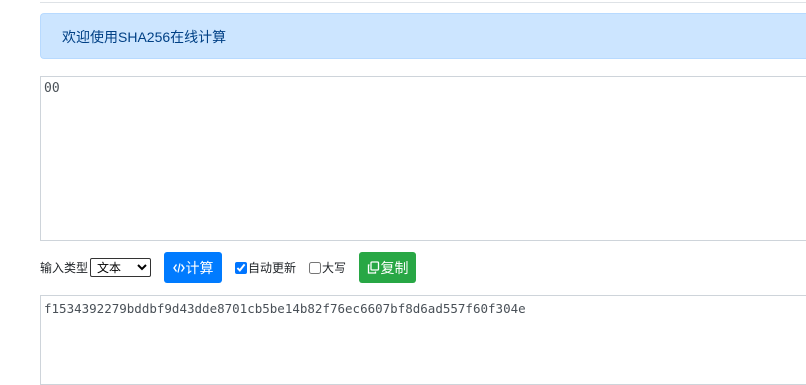  I want to click on compute-label: 计算, so click(199, 267).